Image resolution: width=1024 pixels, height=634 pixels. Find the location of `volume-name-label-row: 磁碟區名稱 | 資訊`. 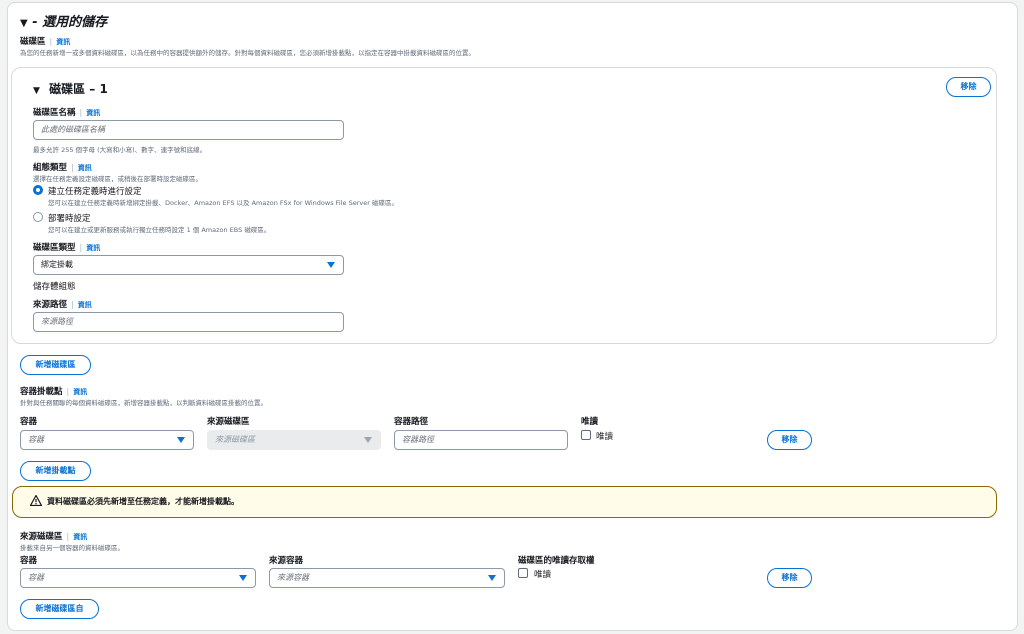

volume-name-label-row: 磁碟區名稱 | 資訊 is located at coordinates (67, 113).